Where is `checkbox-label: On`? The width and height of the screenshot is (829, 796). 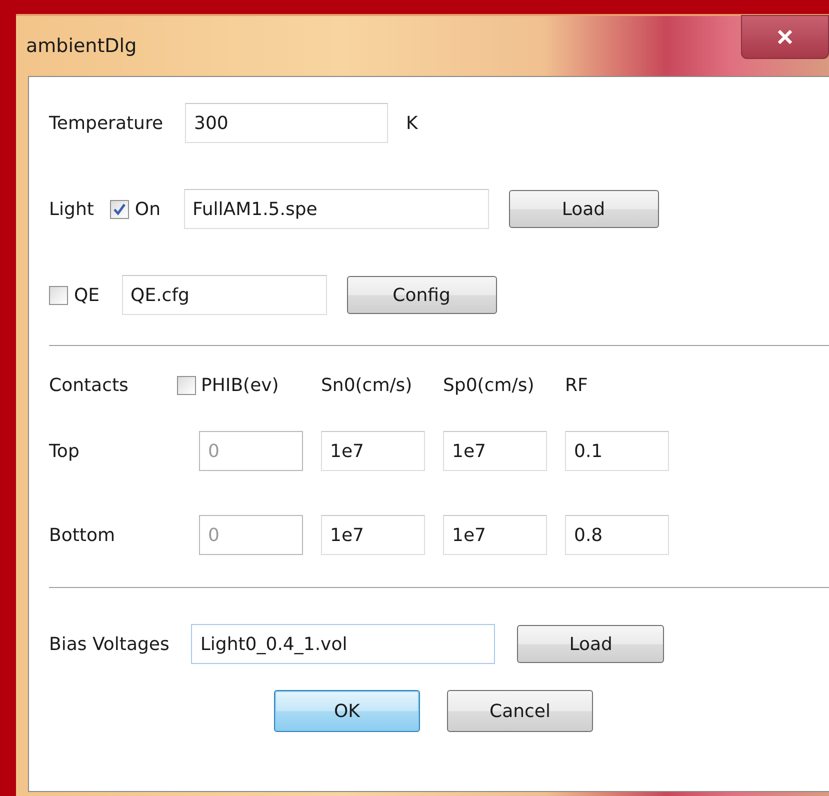
checkbox-label: On is located at coordinates (147, 210).